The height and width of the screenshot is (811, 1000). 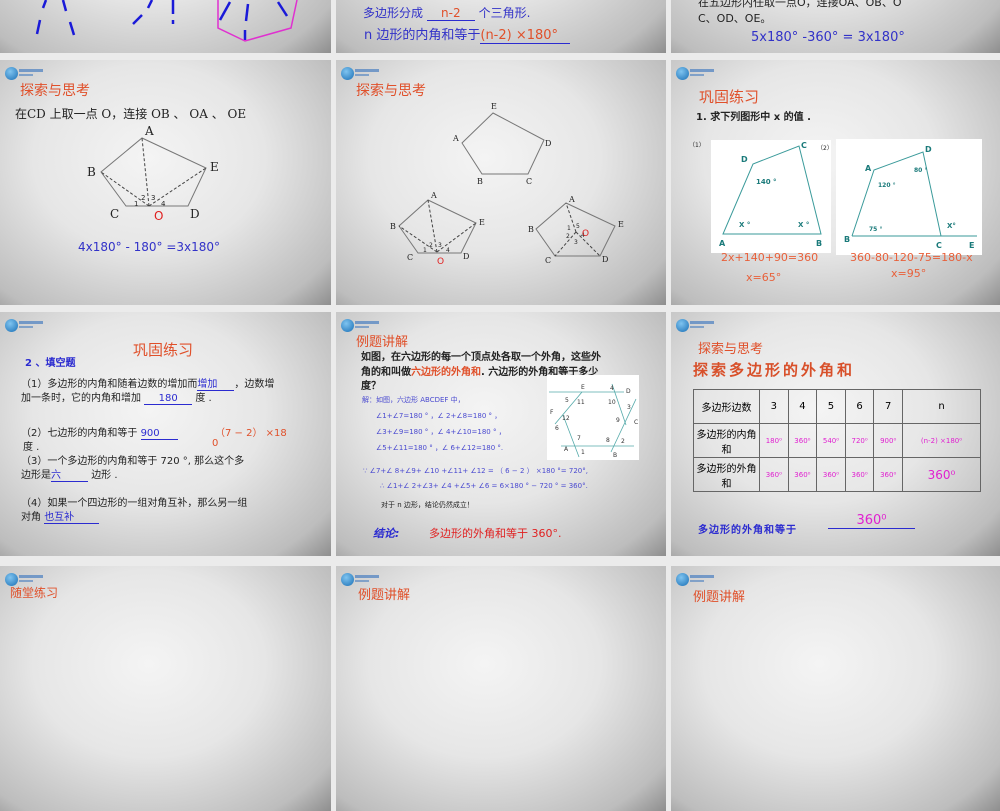 I want to click on slide-title: 巩固练习, so click(x=163, y=350).